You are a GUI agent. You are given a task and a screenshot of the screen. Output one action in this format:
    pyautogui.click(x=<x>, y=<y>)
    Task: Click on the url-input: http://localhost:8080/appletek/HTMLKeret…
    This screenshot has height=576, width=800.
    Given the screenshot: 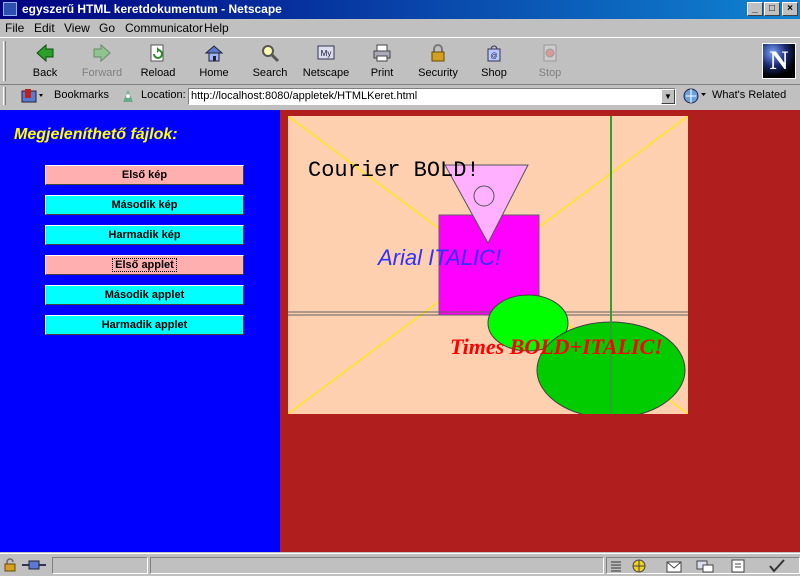 What is the action you would take?
    pyautogui.click(x=432, y=96)
    